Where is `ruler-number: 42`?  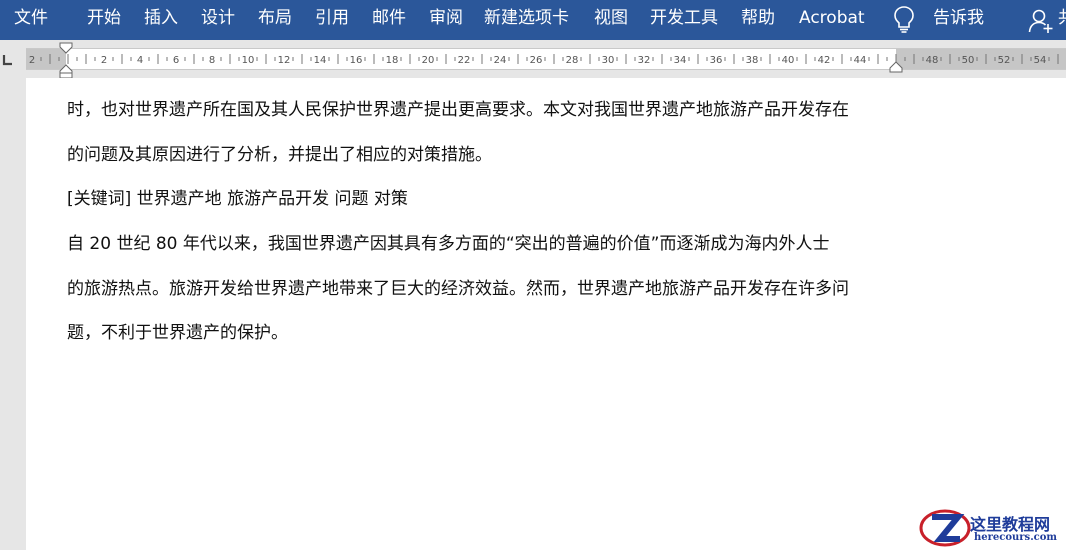 ruler-number: 42 is located at coordinates (824, 60).